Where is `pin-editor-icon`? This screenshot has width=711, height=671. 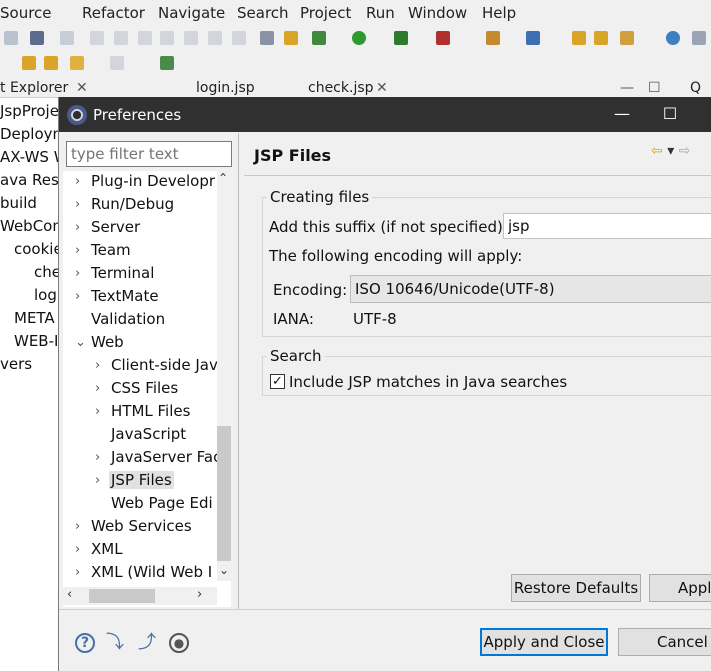
pin-editor-icon is located at coordinates (167, 63).